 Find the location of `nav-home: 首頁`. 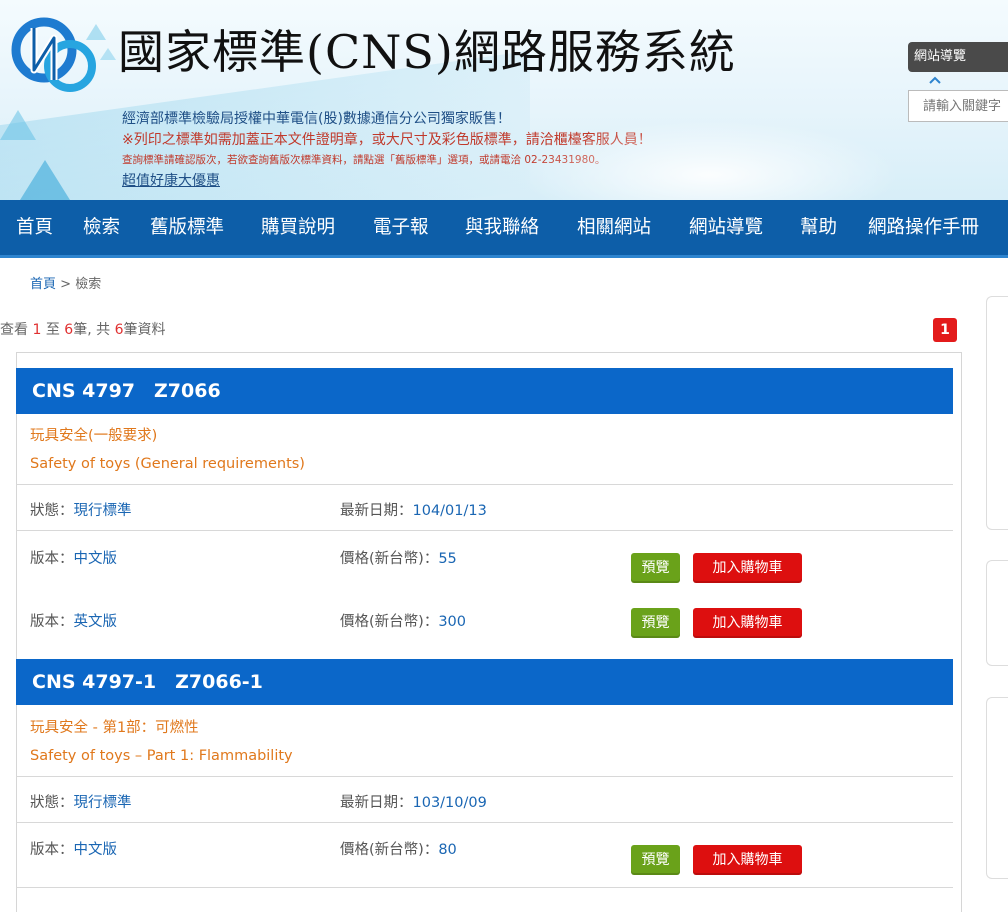

nav-home: 首頁 is located at coordinates (34, 227).